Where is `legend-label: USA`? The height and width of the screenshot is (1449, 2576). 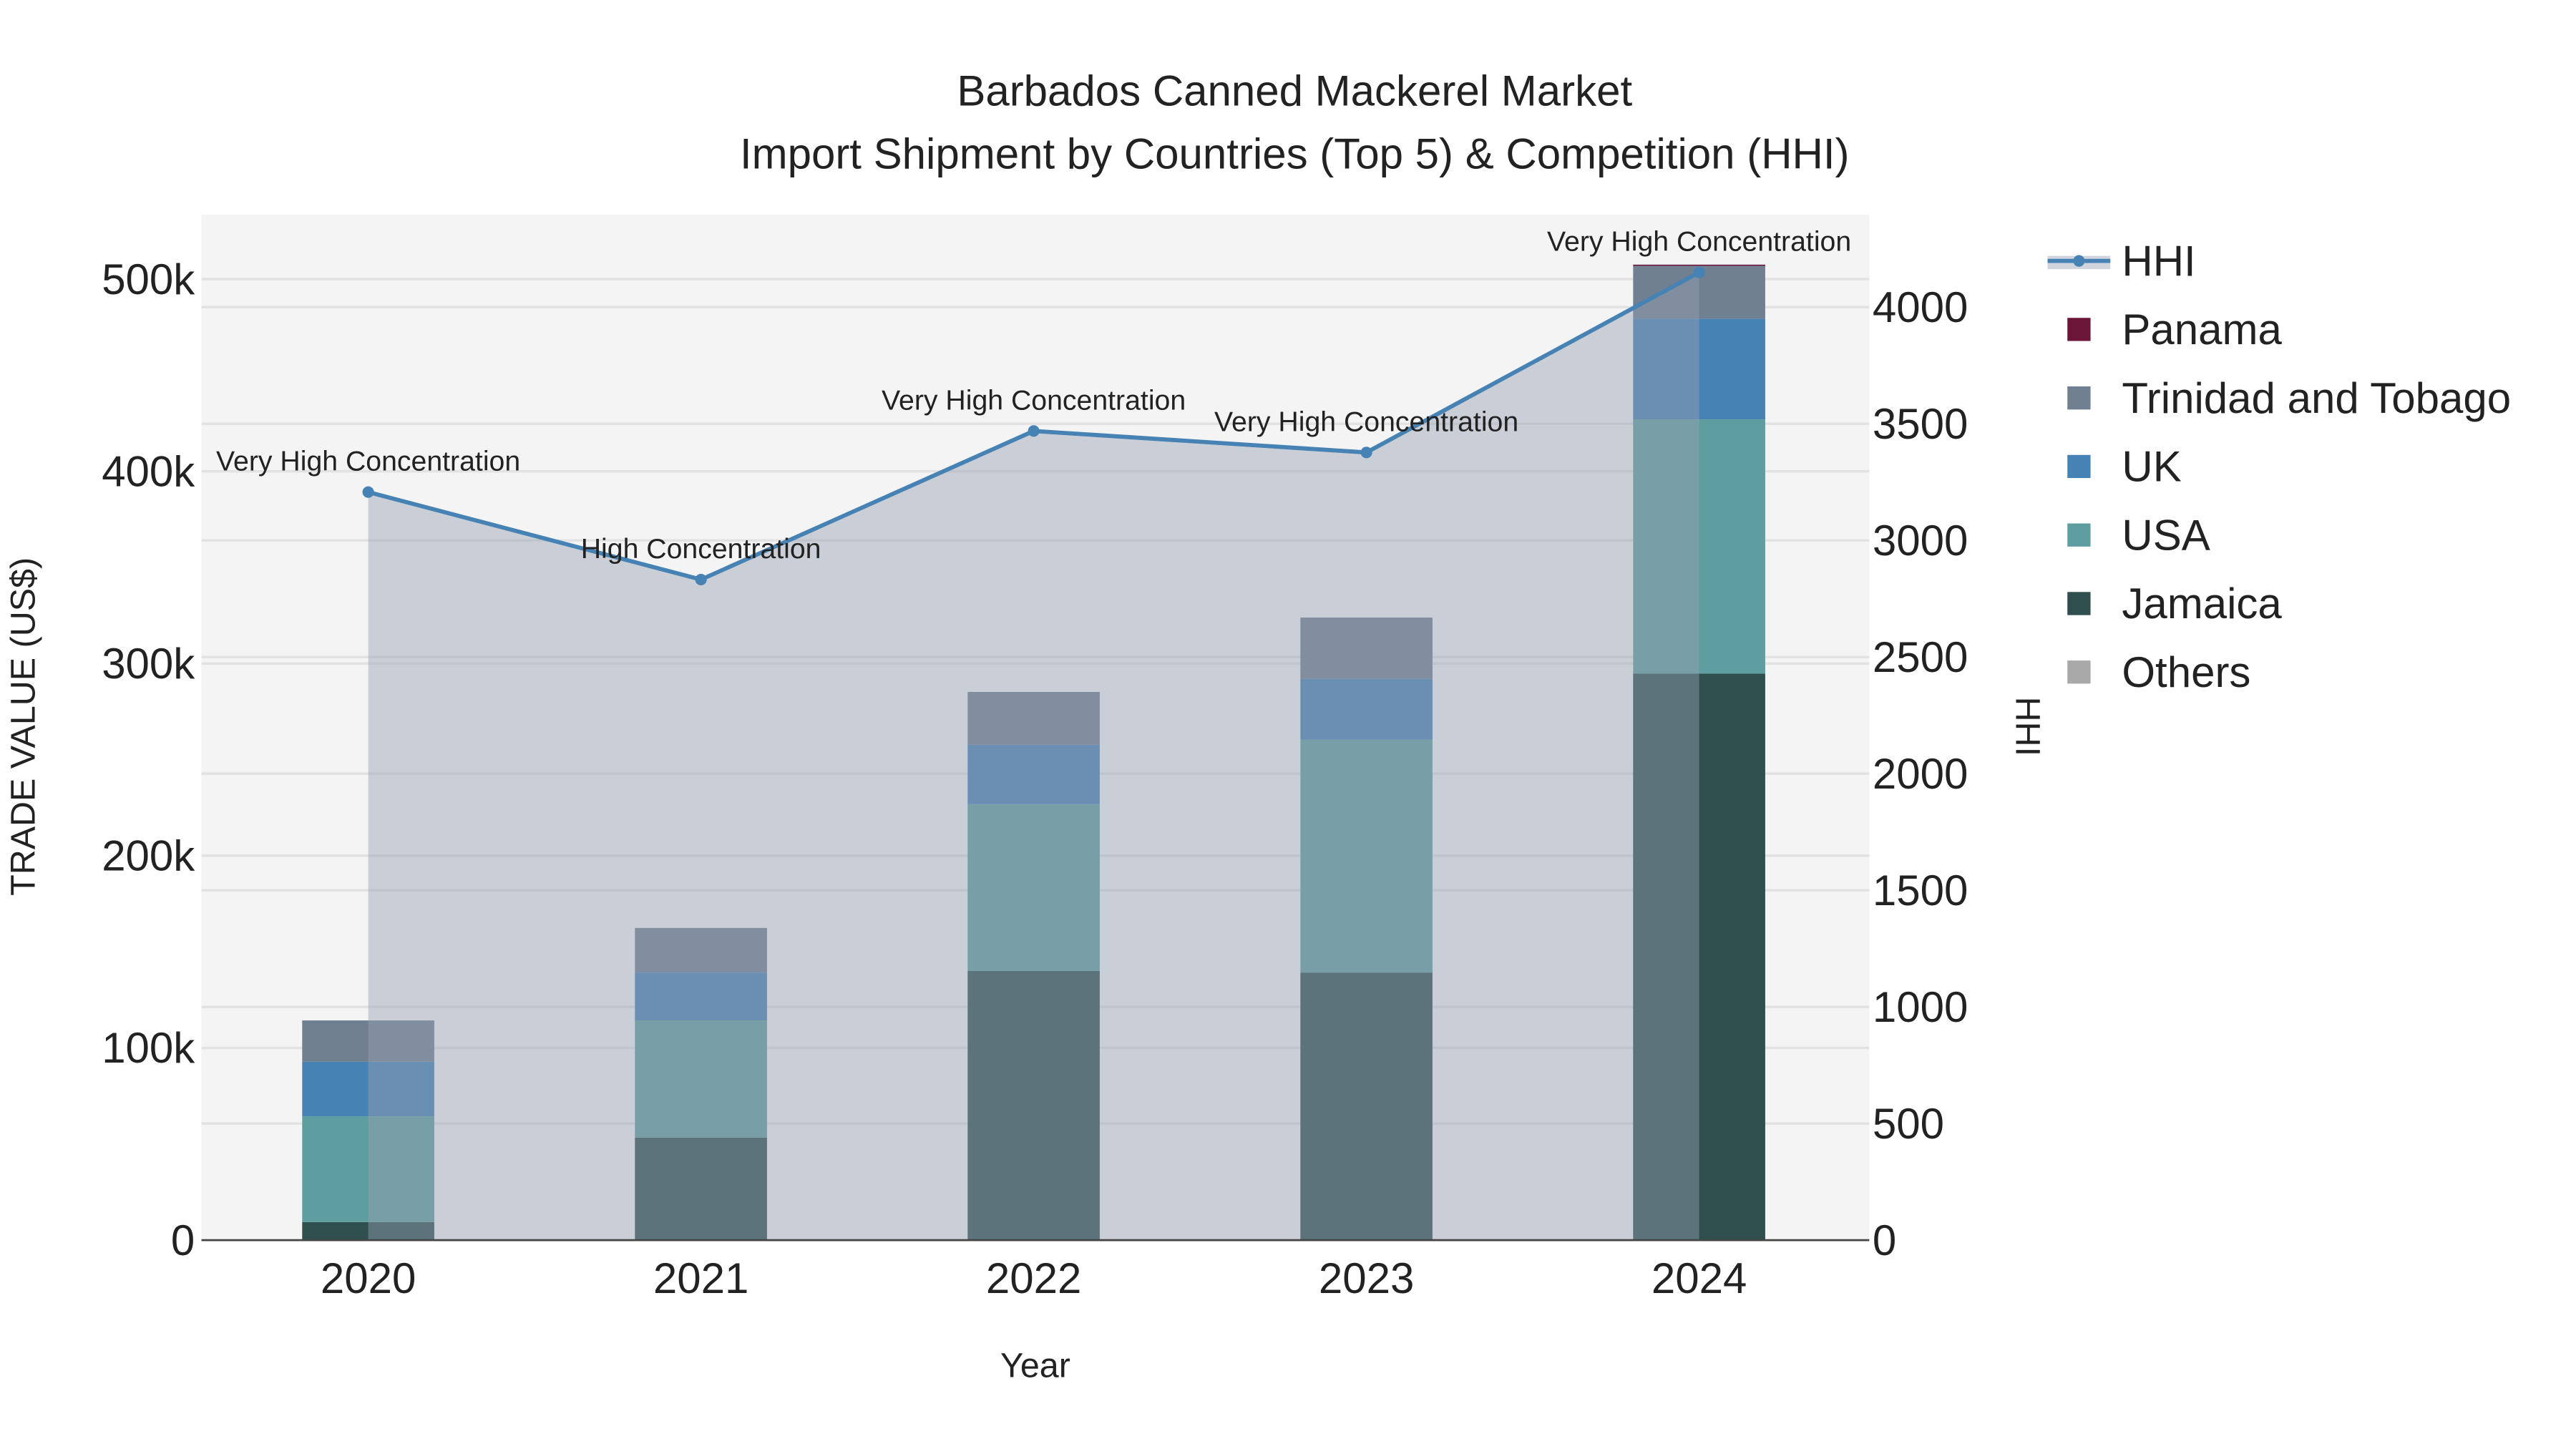
legend-label: USA is located at coordinates (2166, 535).